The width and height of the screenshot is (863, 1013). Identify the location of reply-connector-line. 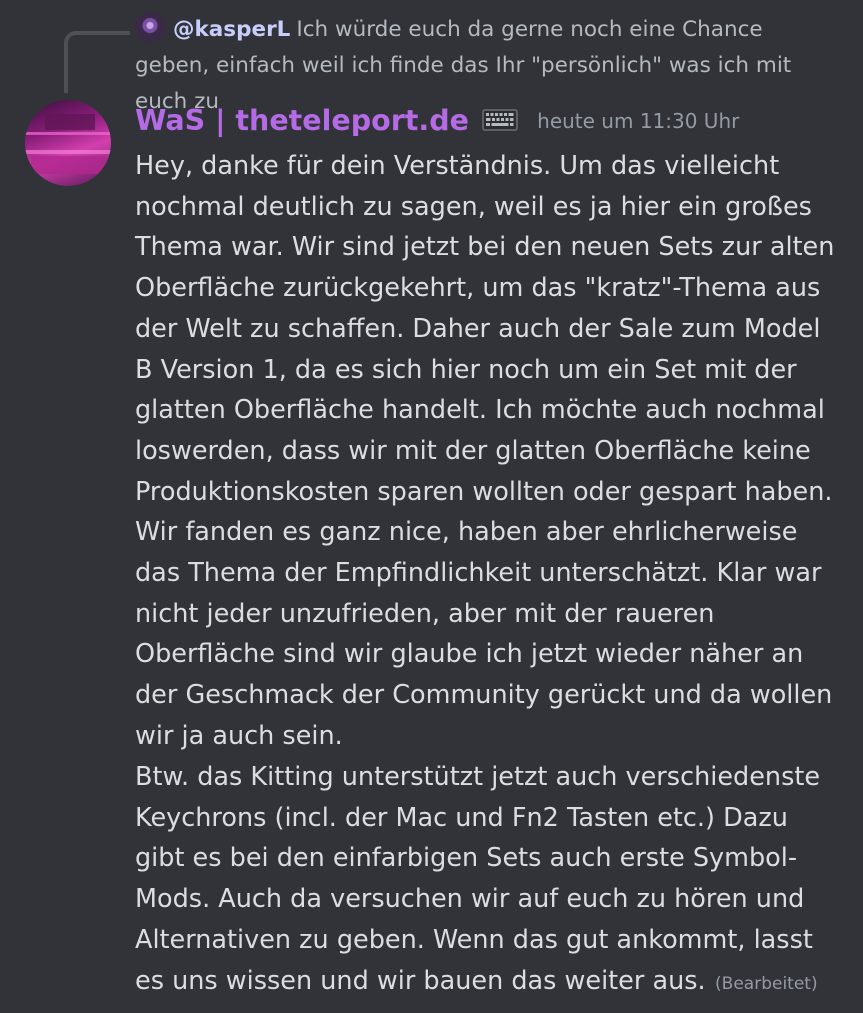
(97, 62).